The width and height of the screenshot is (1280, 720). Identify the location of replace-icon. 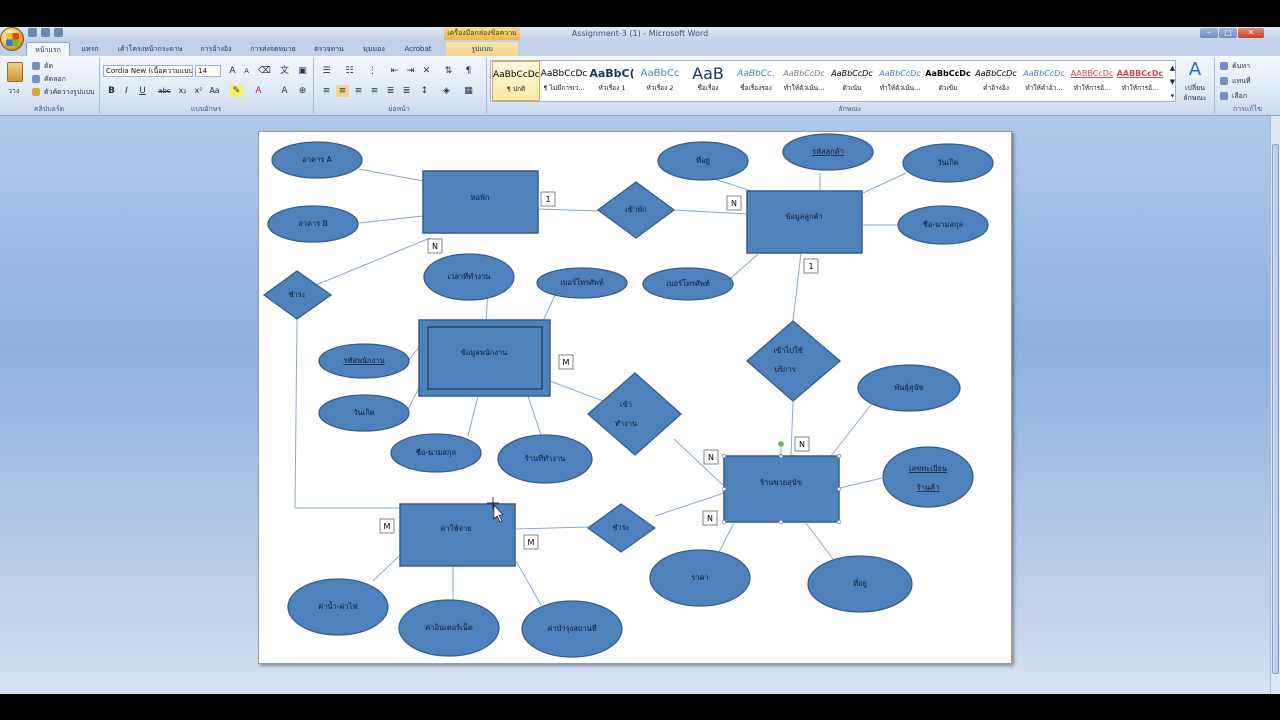
(1224, 81).